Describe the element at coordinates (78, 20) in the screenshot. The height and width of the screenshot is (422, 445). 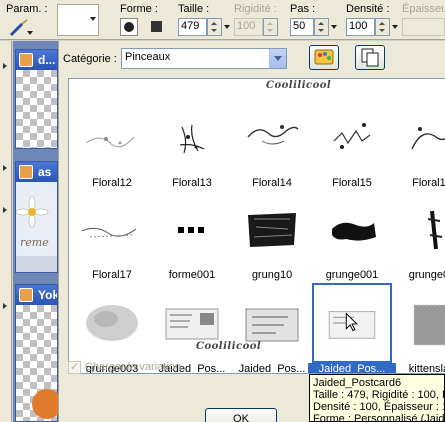
I see `brush-preview-swatch` at that location.